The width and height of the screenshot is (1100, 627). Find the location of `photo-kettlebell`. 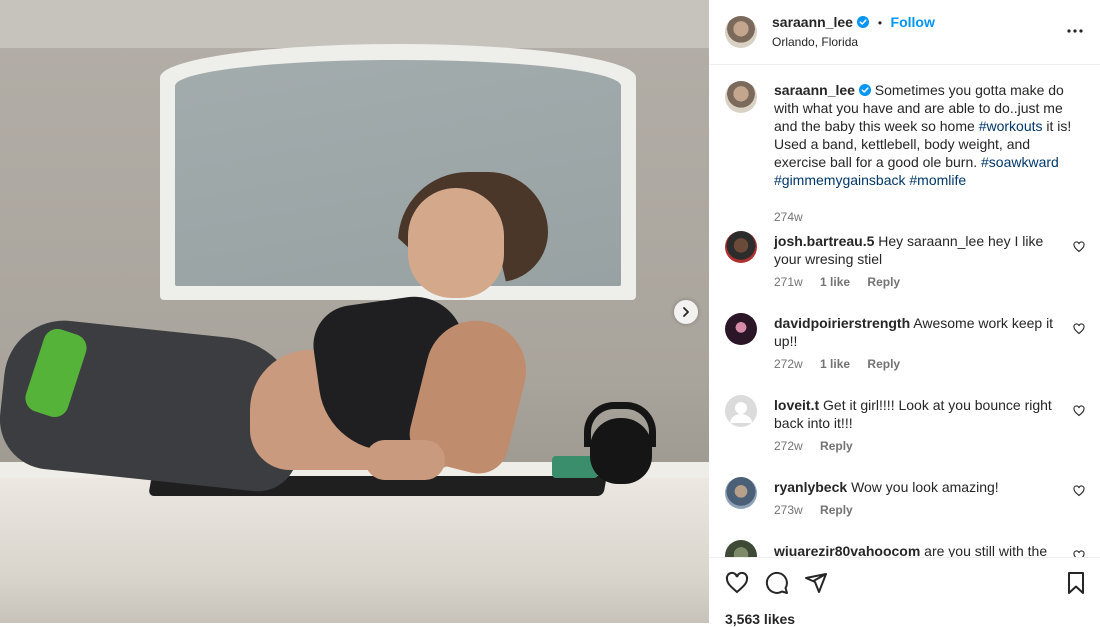

photo-kettlebell is located at coordinates (621, 451).